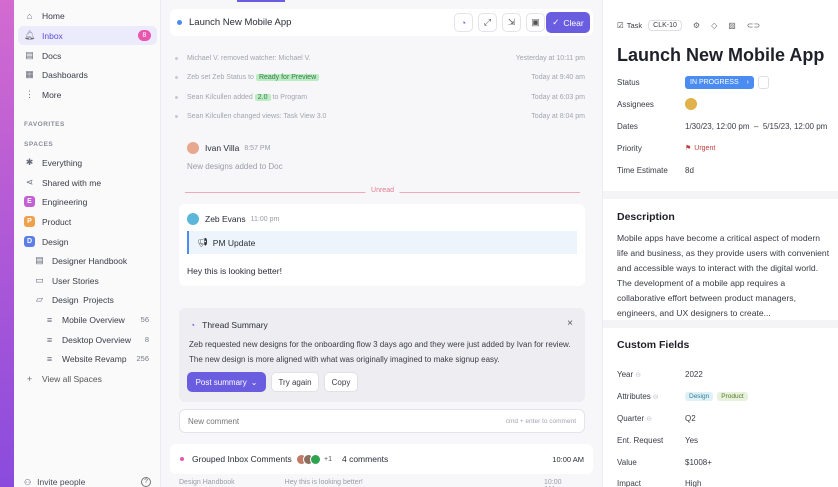 The image size is (838, 487). Describe the element at coordinates (342, 459) in the screenshot. I see `avatar-stack: +1 4 comments` at that location.